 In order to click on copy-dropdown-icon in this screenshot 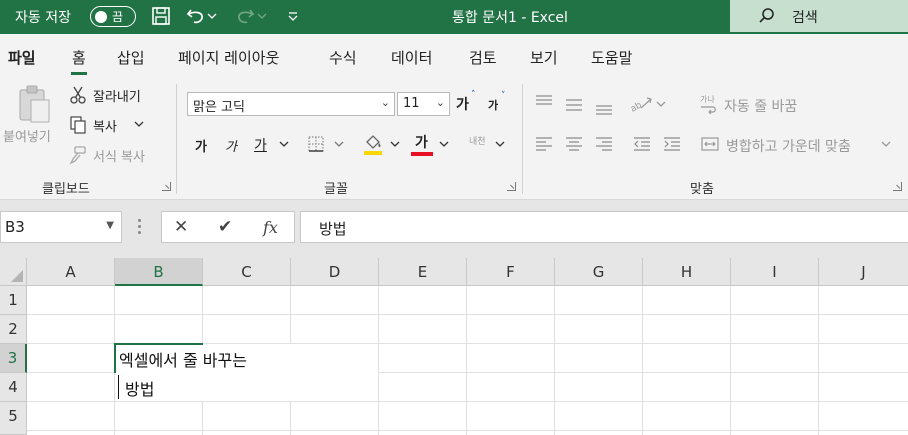, I will do `click(139, 124)`.